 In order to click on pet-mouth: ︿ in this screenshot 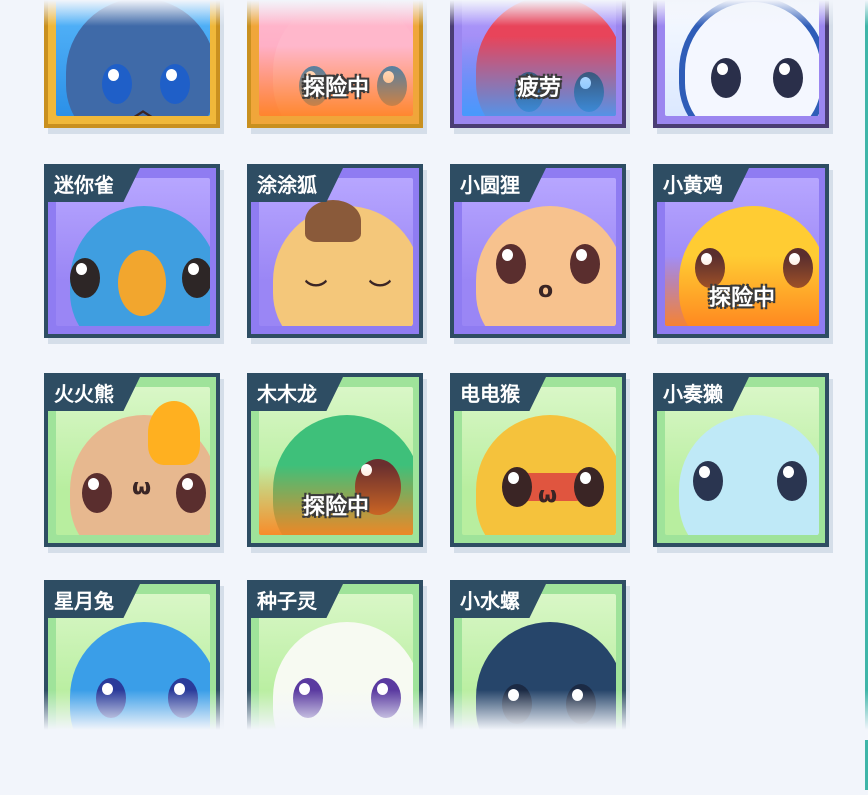, I will do `click(143, 107)`.